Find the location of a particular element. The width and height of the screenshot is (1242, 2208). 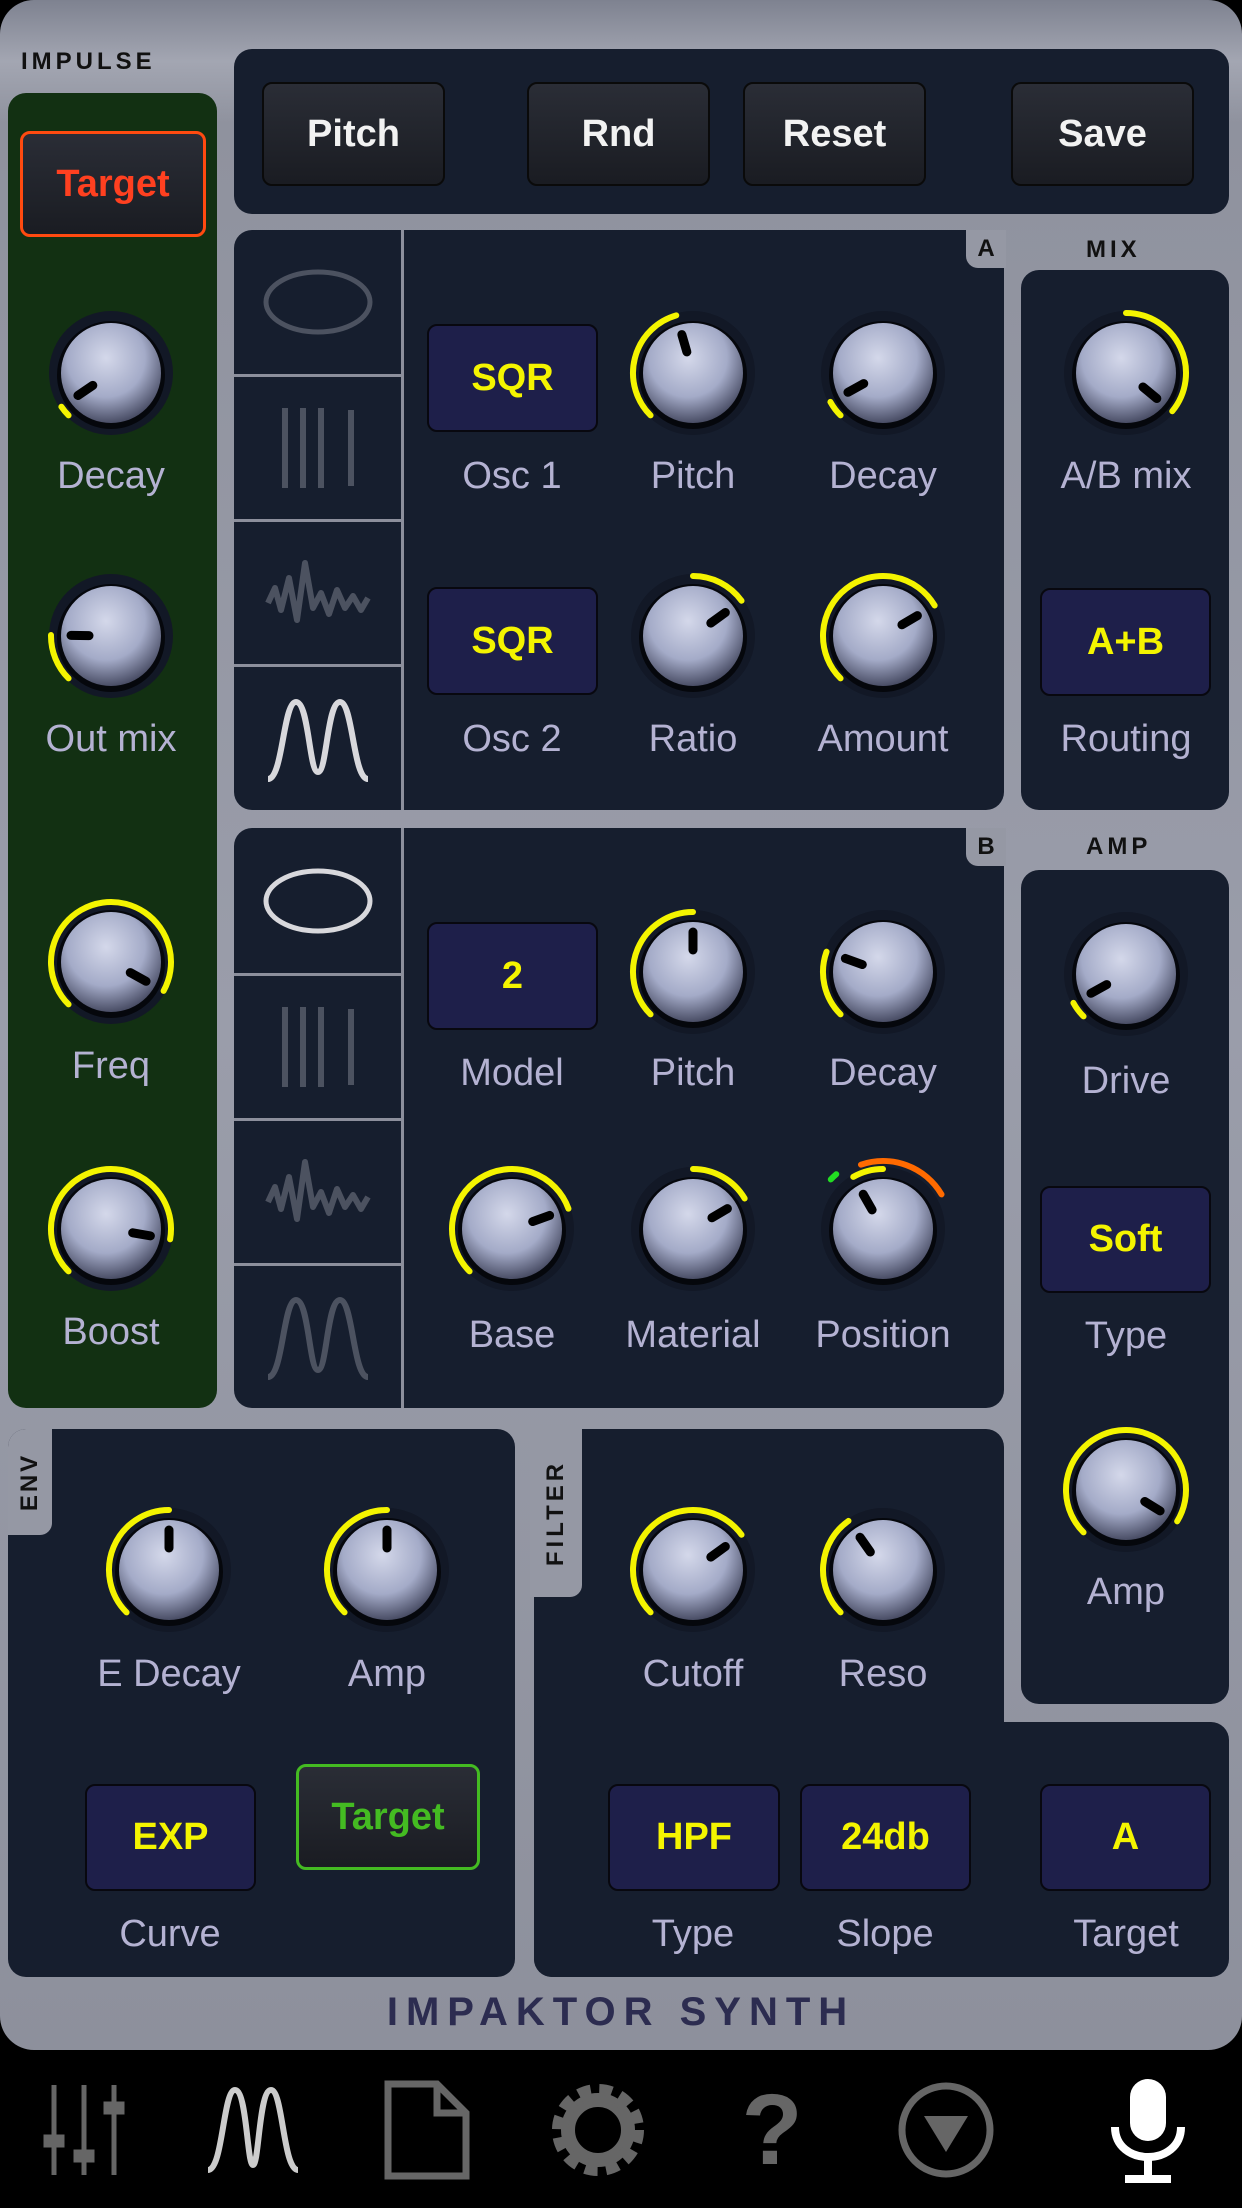

osc-b-decay-knob is located at coordinates (883, 972).